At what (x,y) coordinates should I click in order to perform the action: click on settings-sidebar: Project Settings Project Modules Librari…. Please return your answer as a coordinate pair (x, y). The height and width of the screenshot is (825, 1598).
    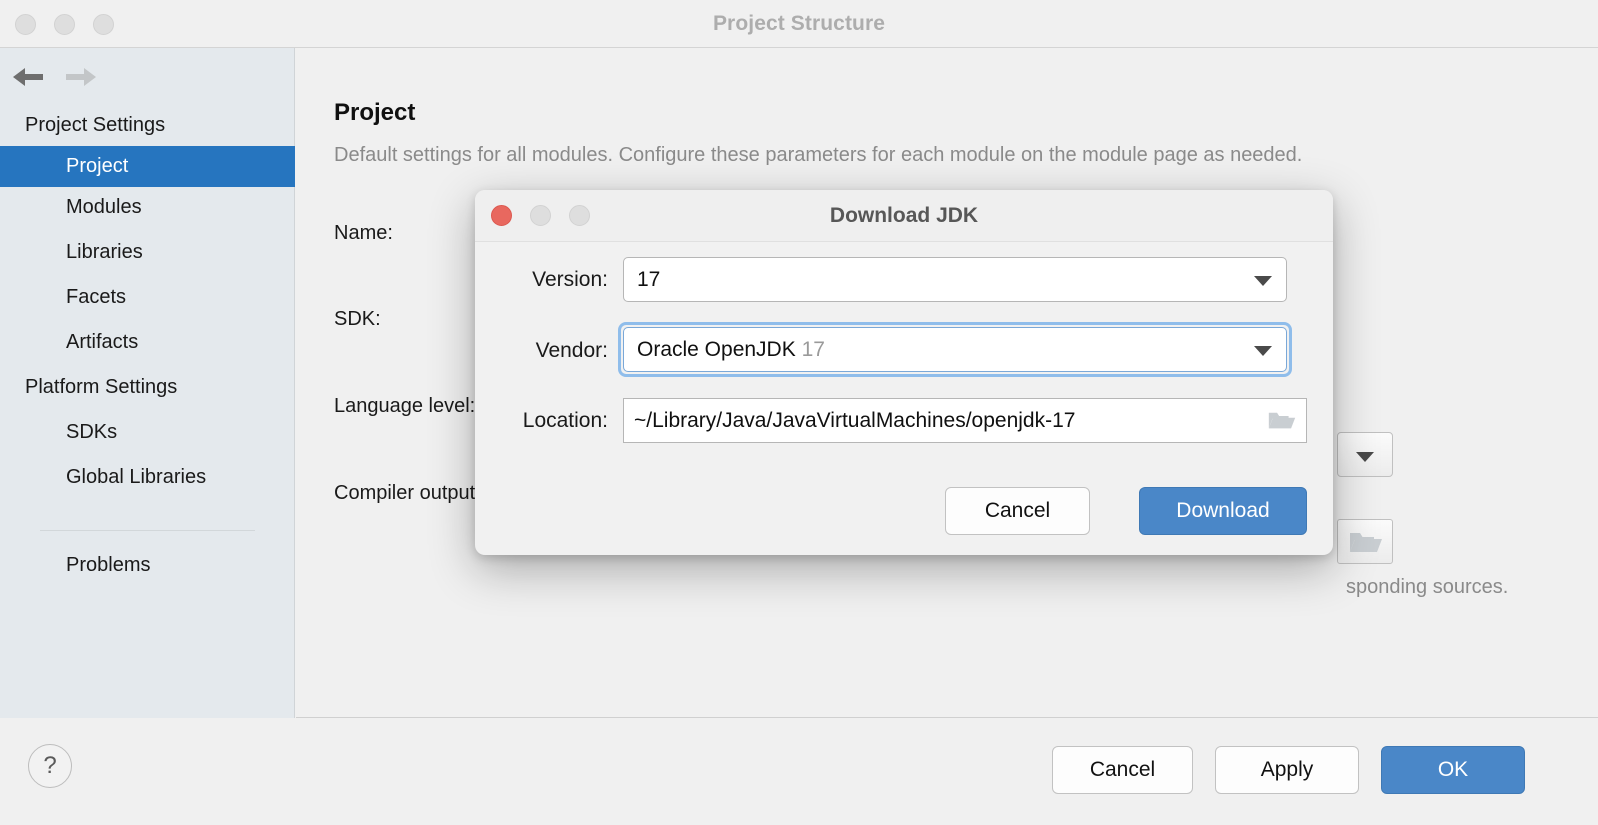
    Looking at the image, I should click on (147, 383).